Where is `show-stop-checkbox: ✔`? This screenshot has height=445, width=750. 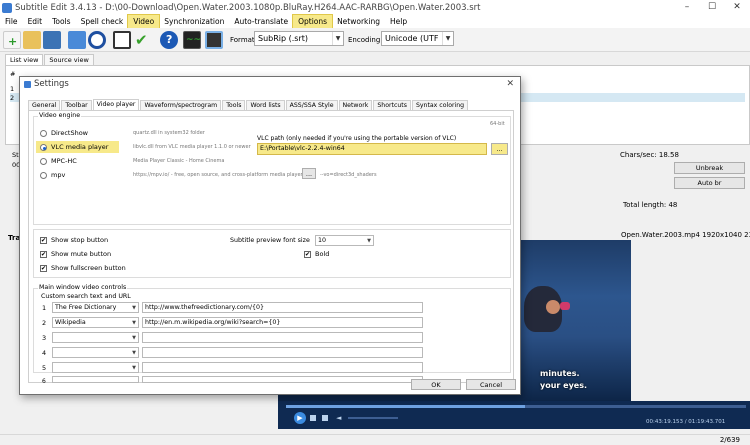 show-stop-checkbox: ✔ is located at coordinates (43, 240).